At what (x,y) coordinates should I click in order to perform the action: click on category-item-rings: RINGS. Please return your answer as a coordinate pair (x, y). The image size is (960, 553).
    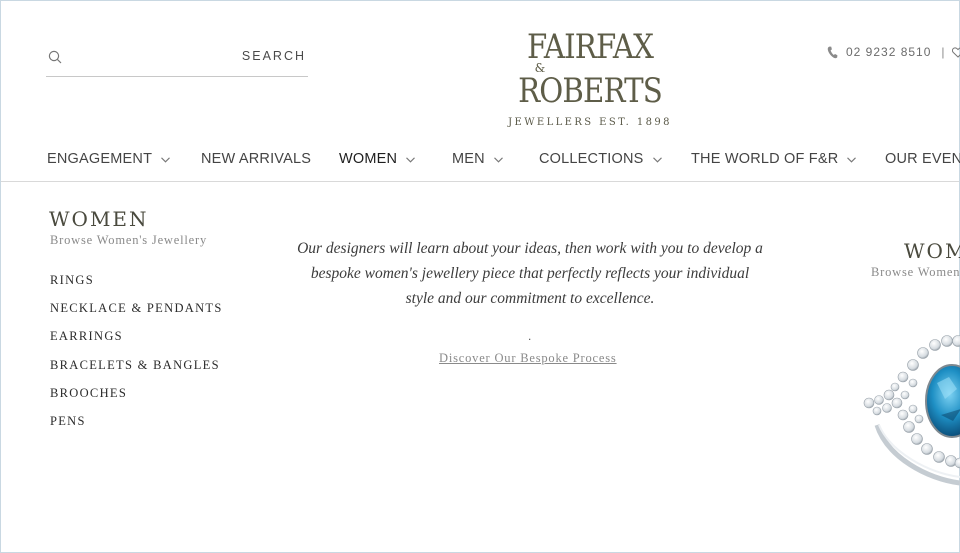
    Looking at the image, I should click on (136, 287).